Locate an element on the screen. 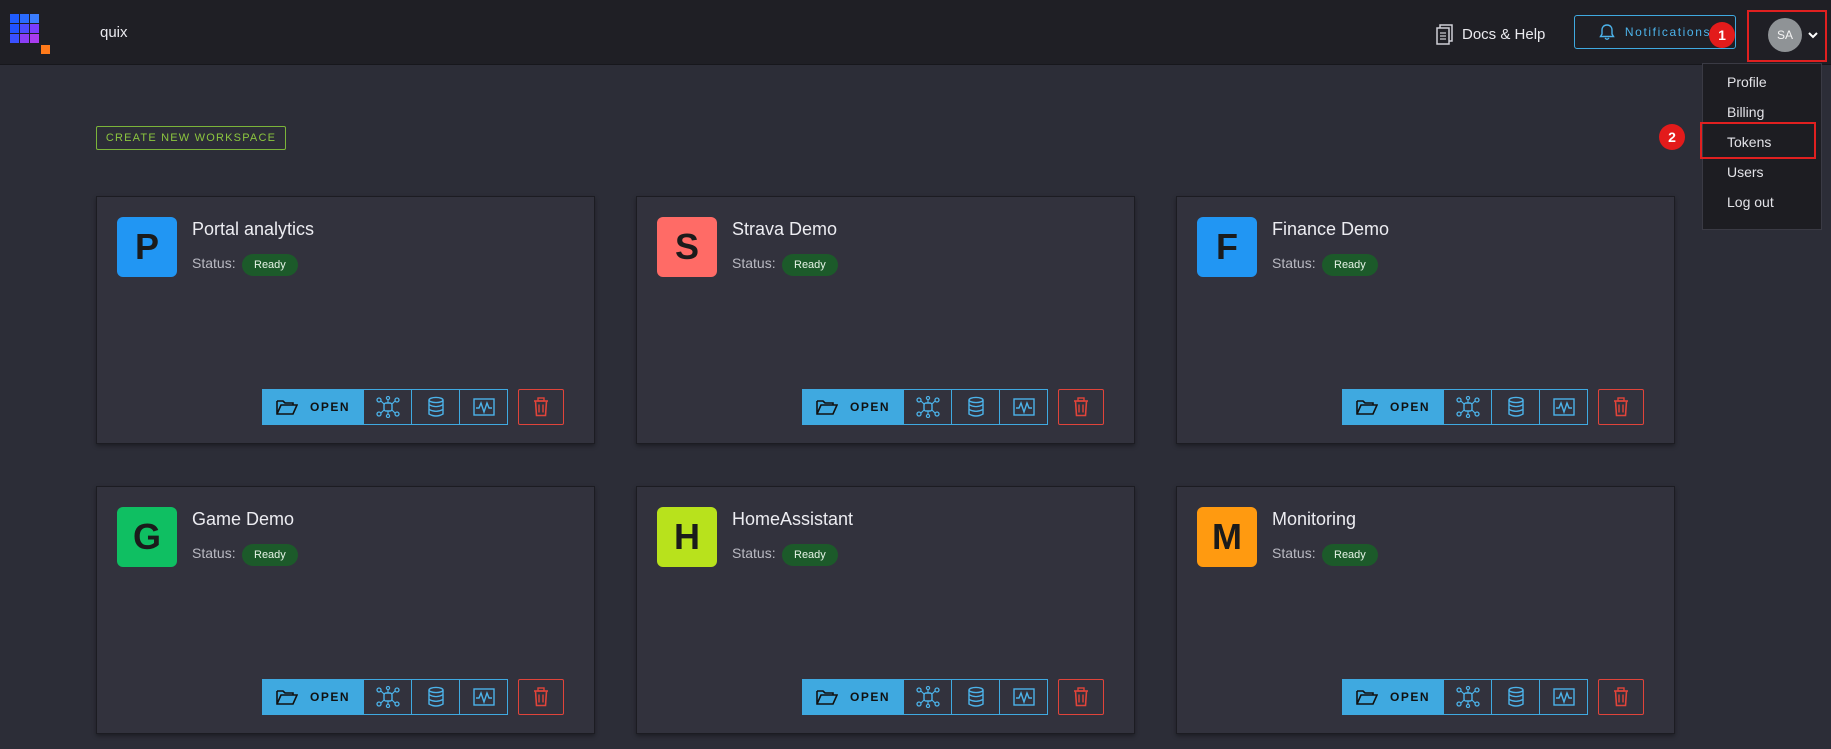 Image resolution: width=1831 pixels, height=749 pixels. menu-item-users: Users is located at coordinates (1762, 172).